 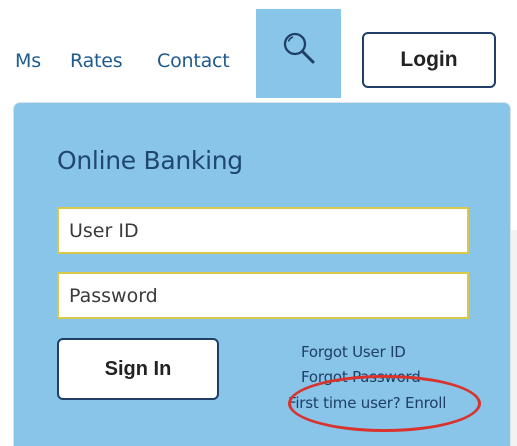 What do you see at coordinates (263, 295) in the screenshot?
I see `password-input` at bounding box center [263, 295].